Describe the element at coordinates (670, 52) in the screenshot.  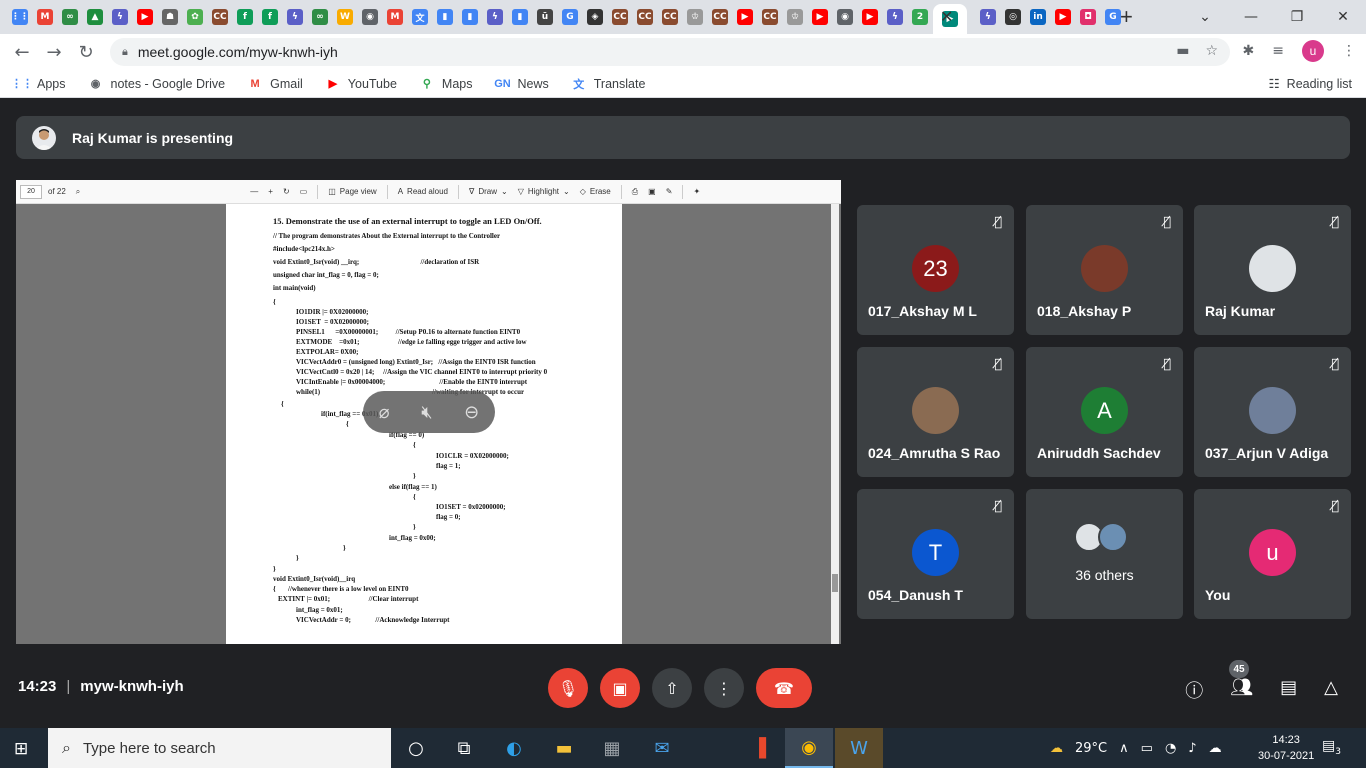
I see `address-bar: 🔒︎ meet.google.com/myw-knwh-iyh ▬ ☆` at that location.